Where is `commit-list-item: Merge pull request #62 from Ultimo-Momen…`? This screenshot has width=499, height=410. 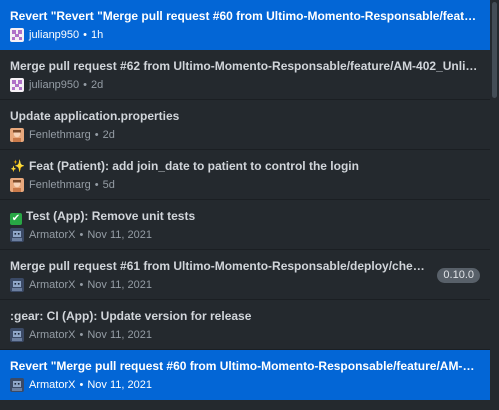 commit-list-item: Merge pull request #62 from Ultimo-Momen… is located at coordinates (245, 75).